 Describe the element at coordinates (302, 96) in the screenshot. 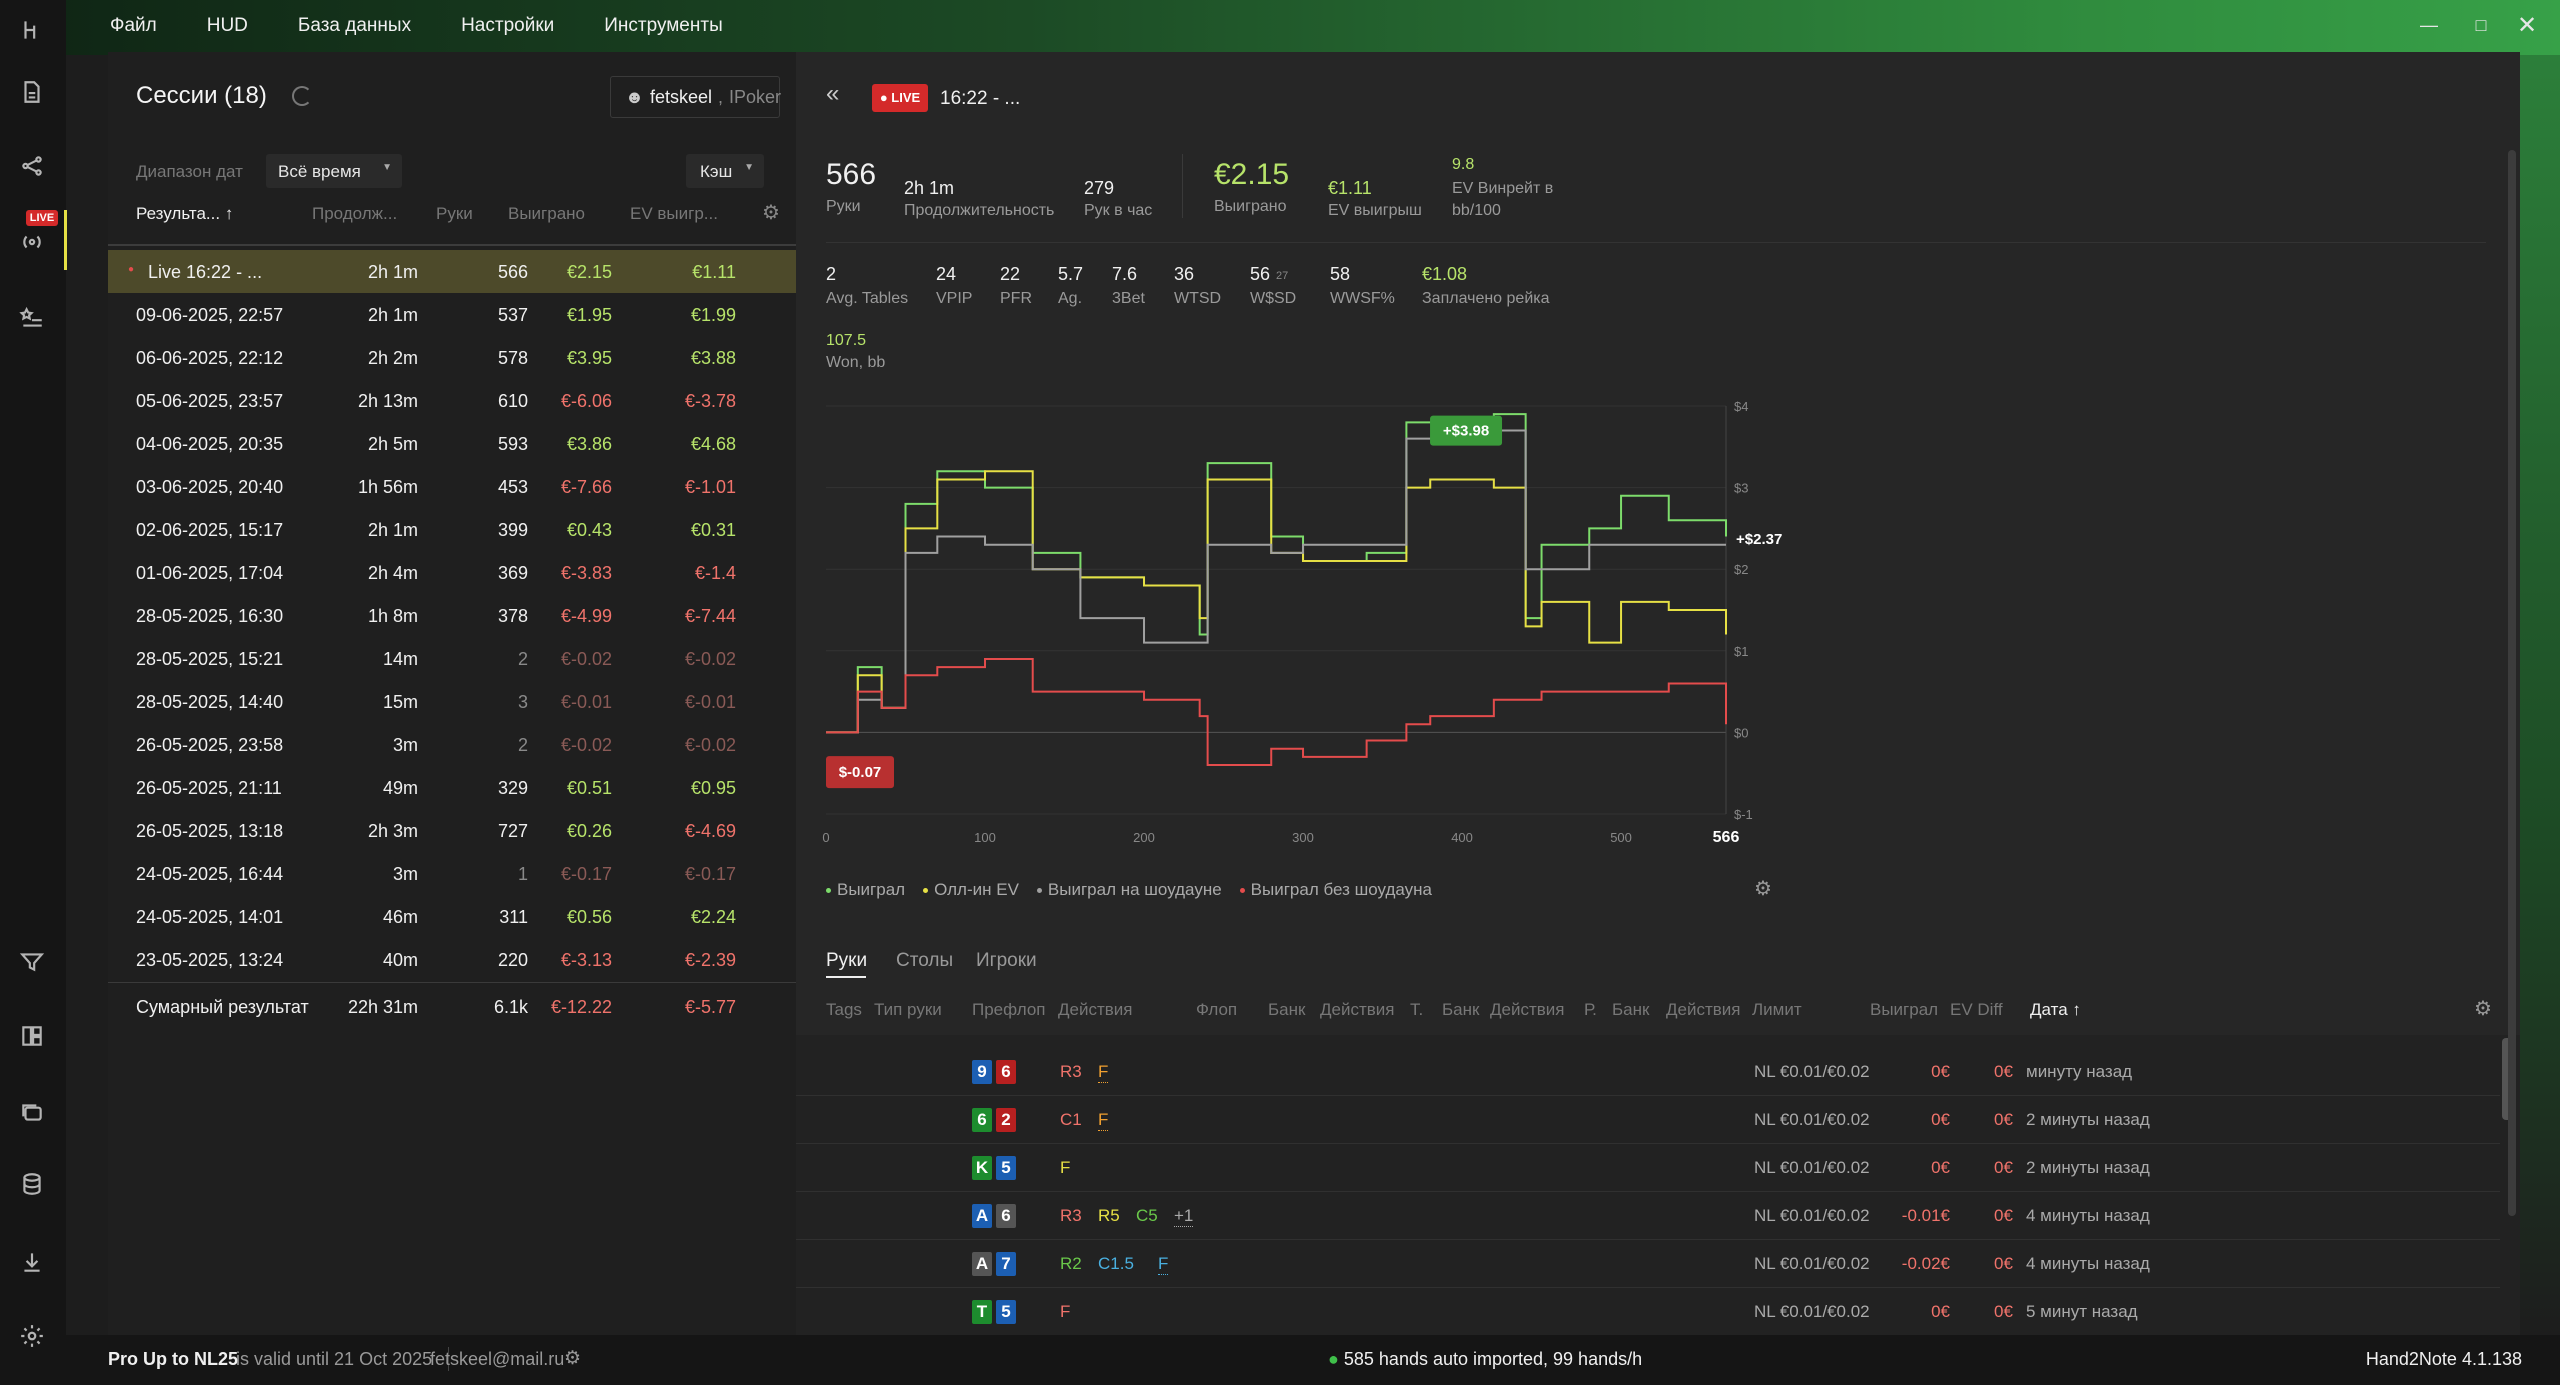

I see `refresh-icon` at that location.